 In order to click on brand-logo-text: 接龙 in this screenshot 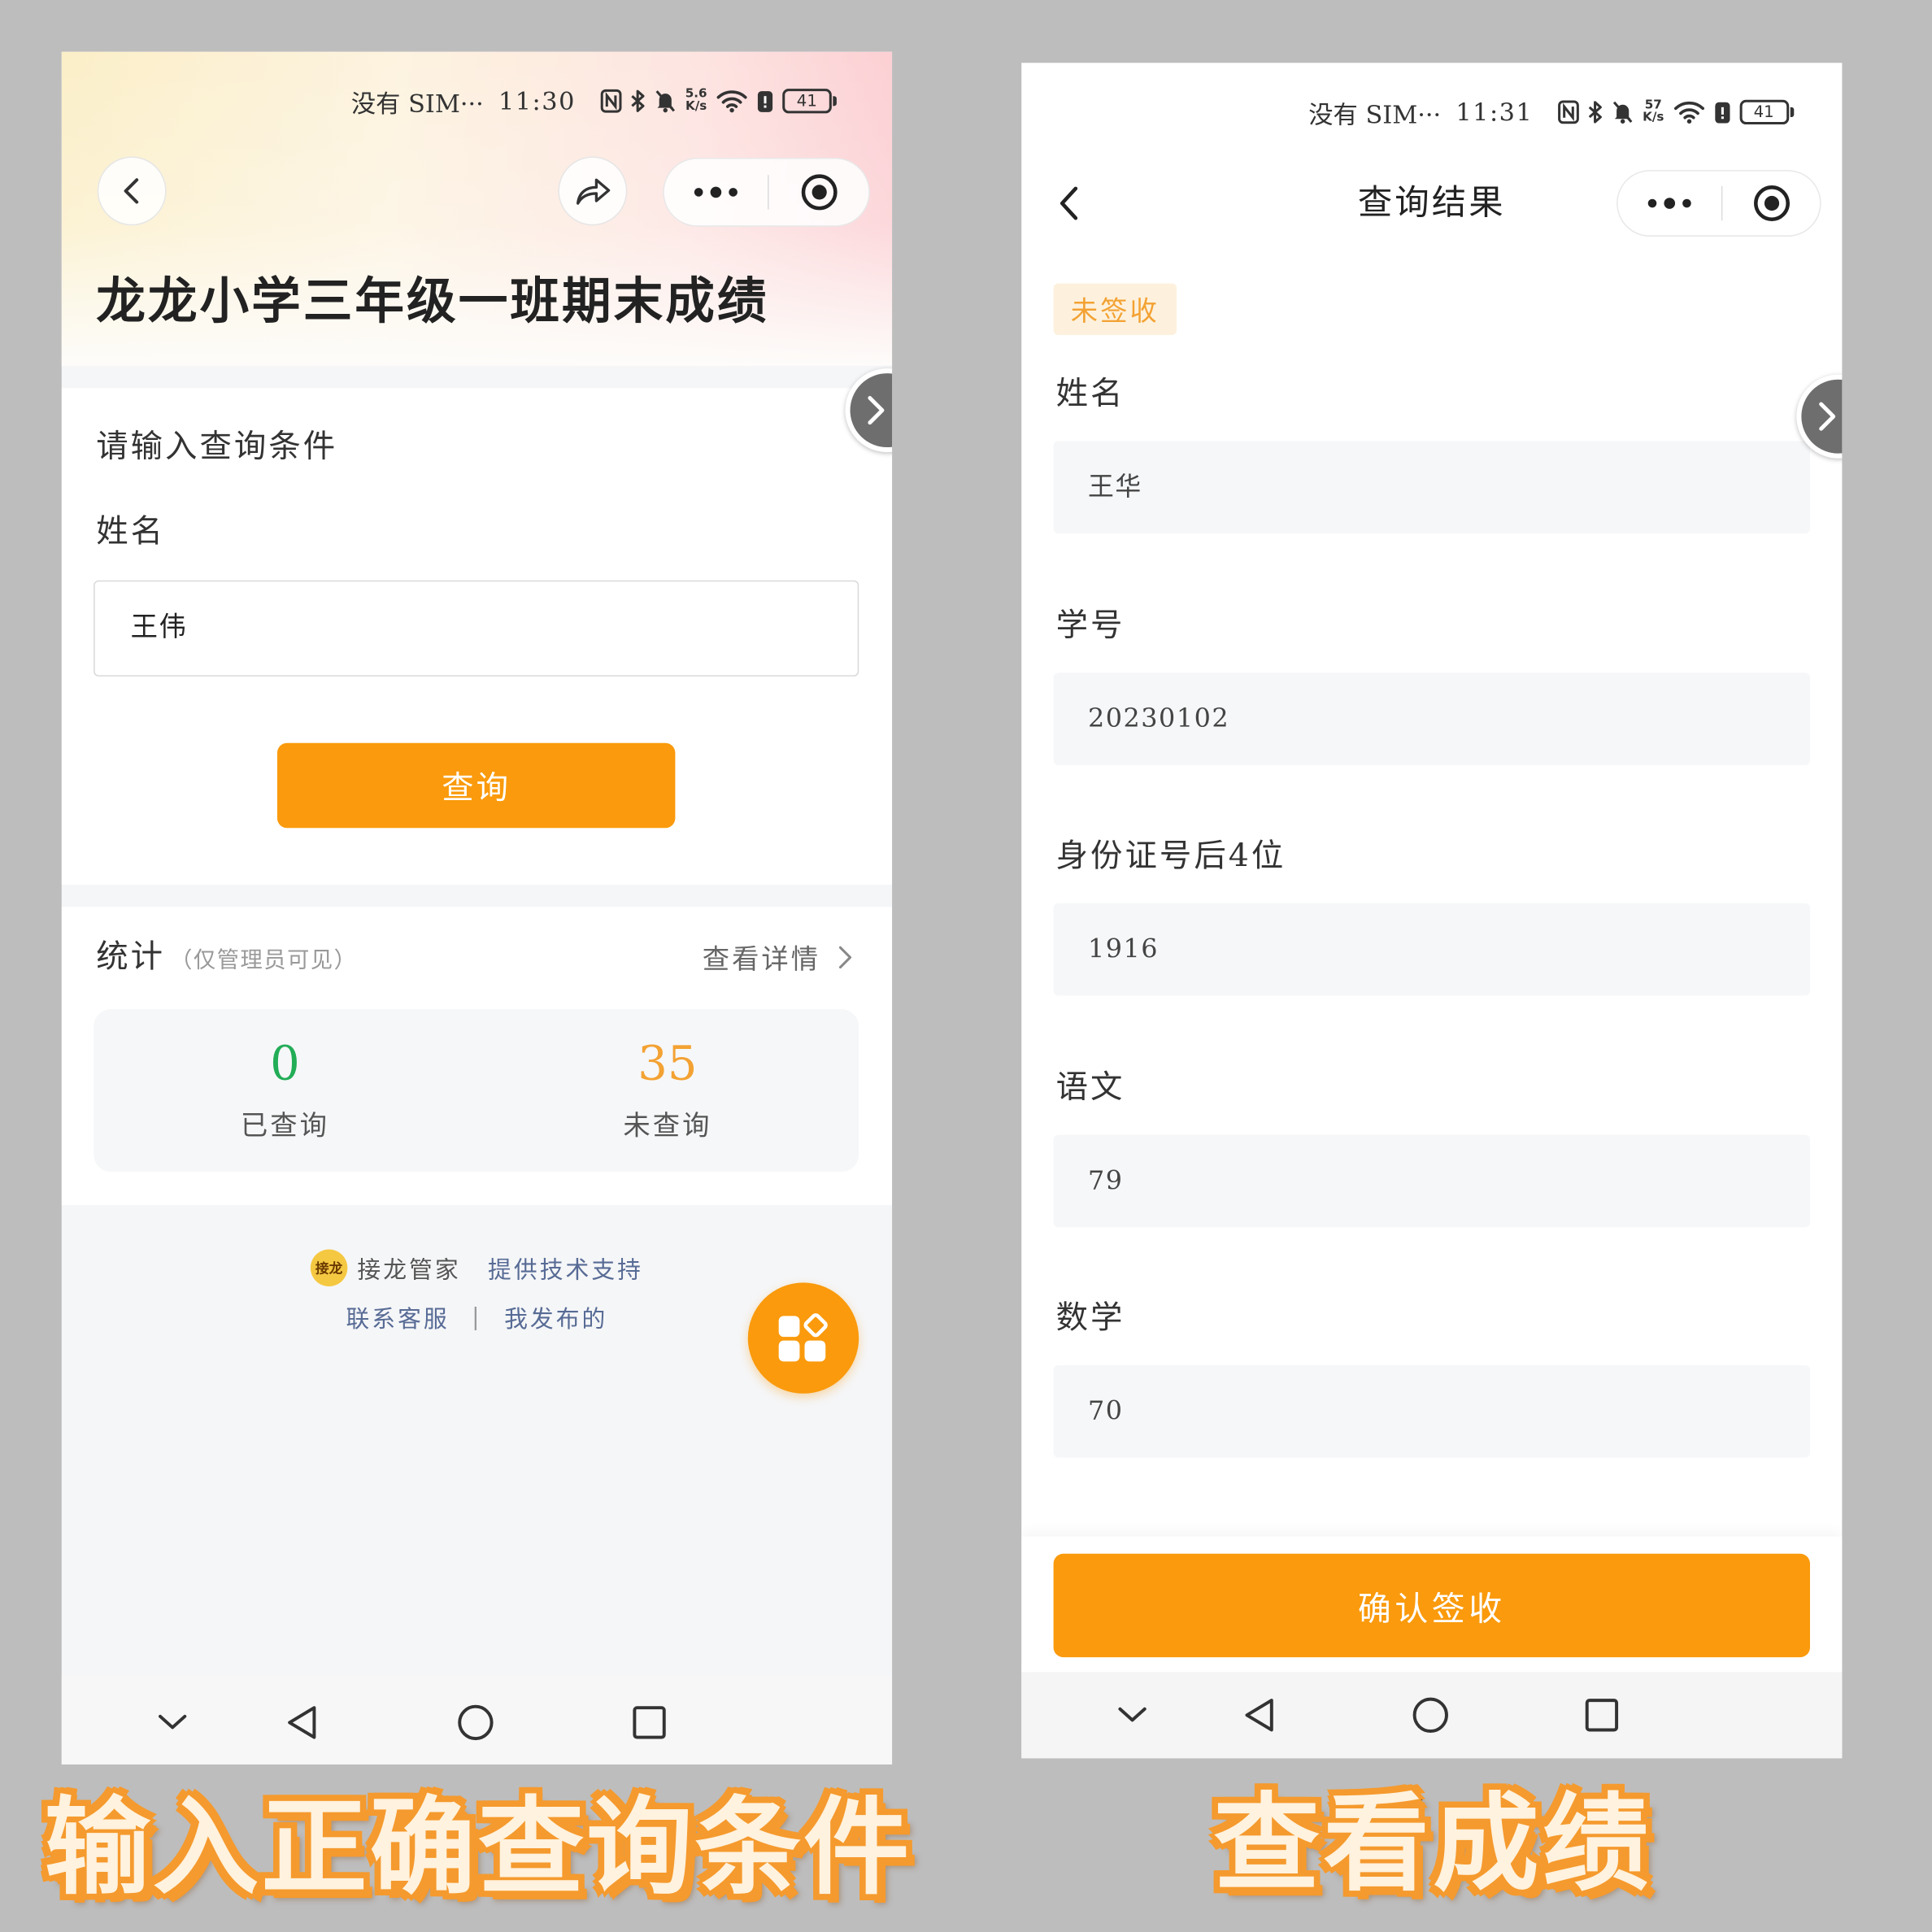, I will do `click(329, 1268)`.